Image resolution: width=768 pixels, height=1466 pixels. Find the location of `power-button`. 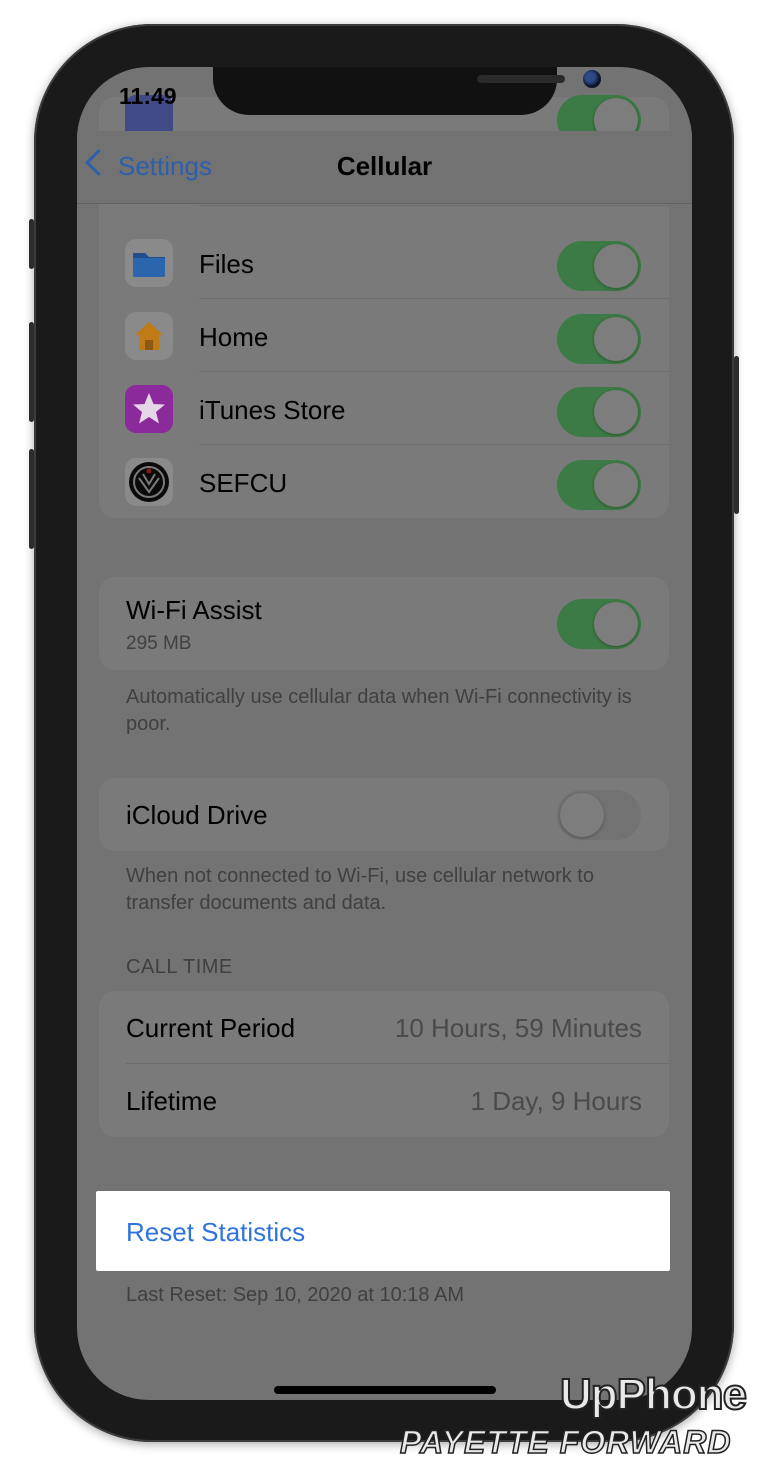

power-button is located at coordinates (736, 435).